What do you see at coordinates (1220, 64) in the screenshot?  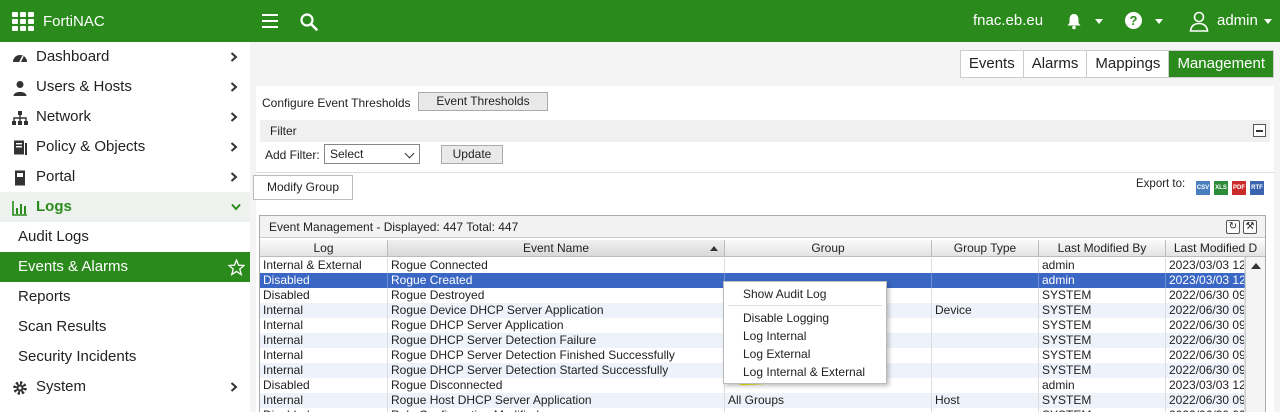 I see `tab-management: Management` at bounding box center [1220, 64].